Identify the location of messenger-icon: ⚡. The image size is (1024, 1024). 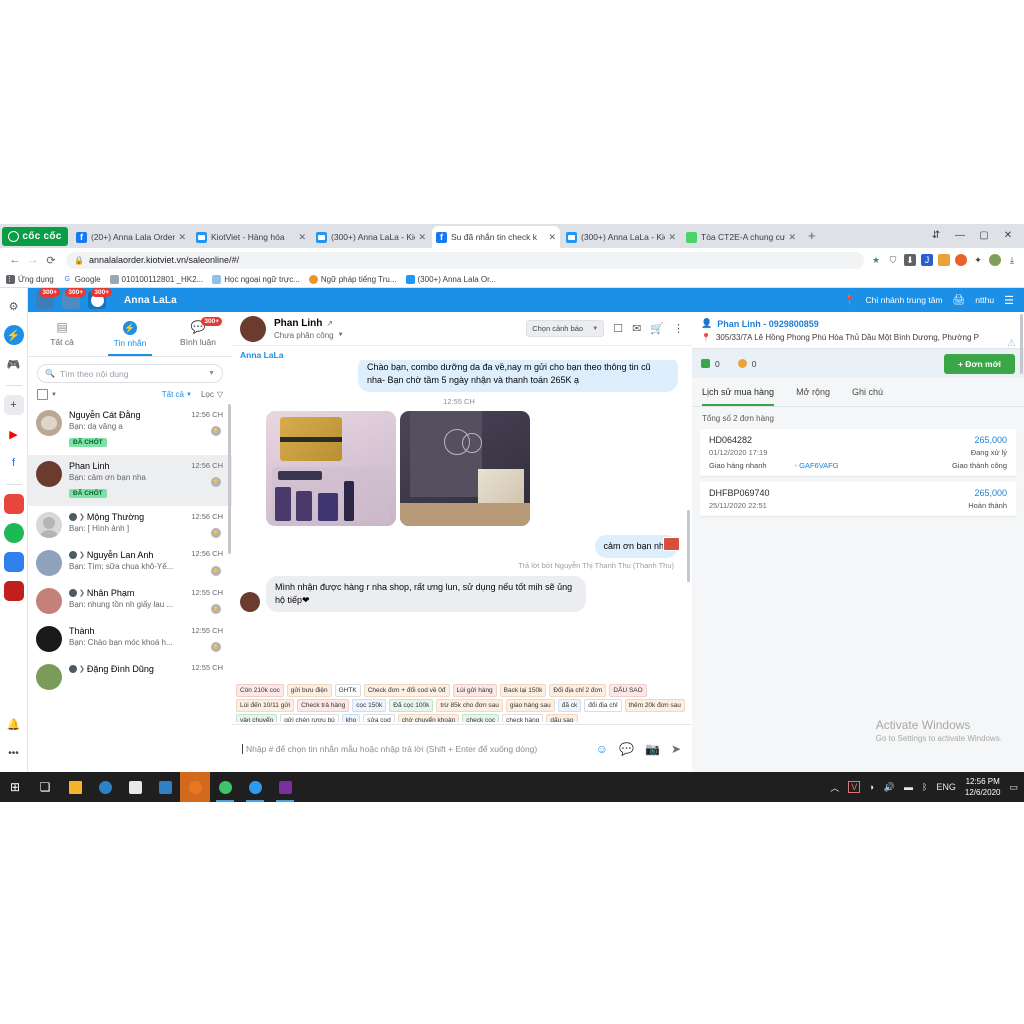
(13, 335).